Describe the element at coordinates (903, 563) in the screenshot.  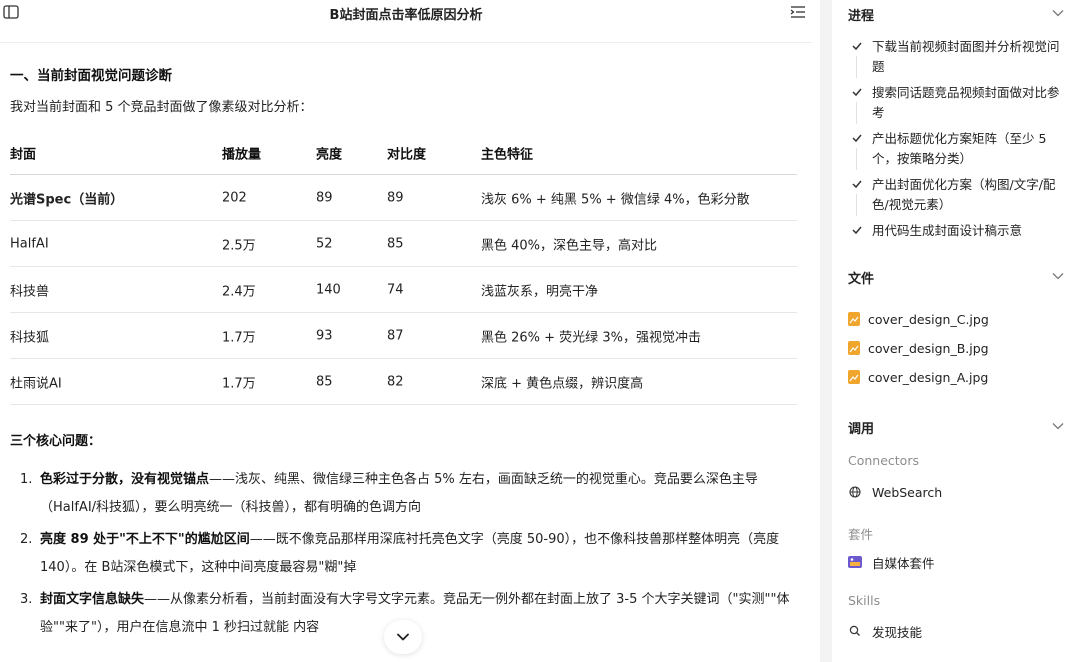
I see `suite-name: 自媒体套件` at that location.